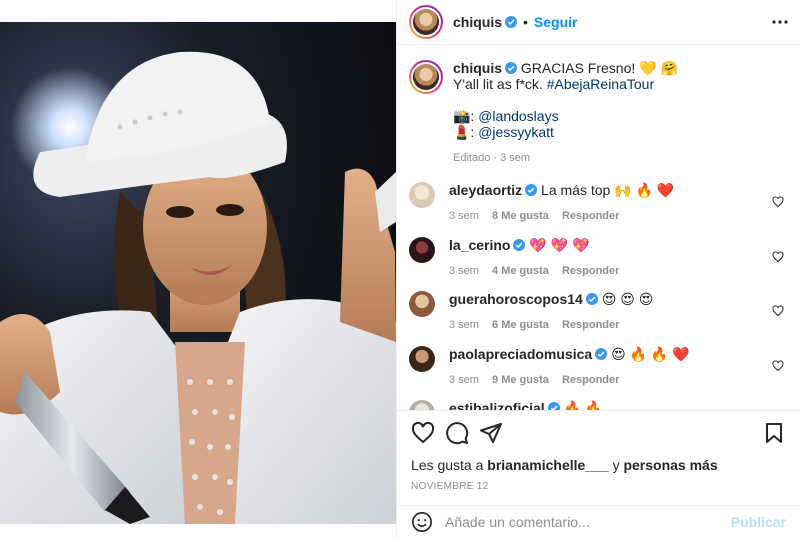 Image resolution: width=800 pixels, height=538 pixels. I want to click on likes-middle: y, so click(616, 465).